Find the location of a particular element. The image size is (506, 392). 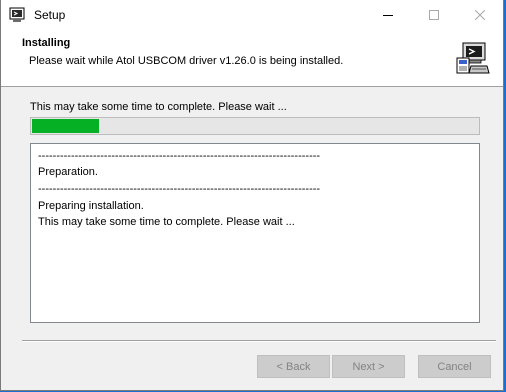

maximize-button is located at coordinates (434, 15).